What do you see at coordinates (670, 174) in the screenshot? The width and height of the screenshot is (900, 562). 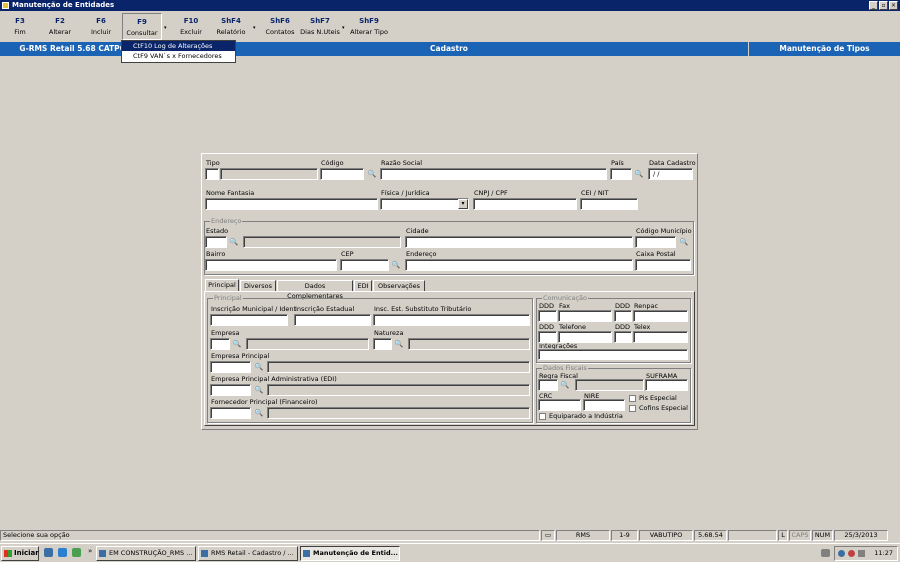 I see `data-cadastro-input: / /` at bounding box center [670, 174].